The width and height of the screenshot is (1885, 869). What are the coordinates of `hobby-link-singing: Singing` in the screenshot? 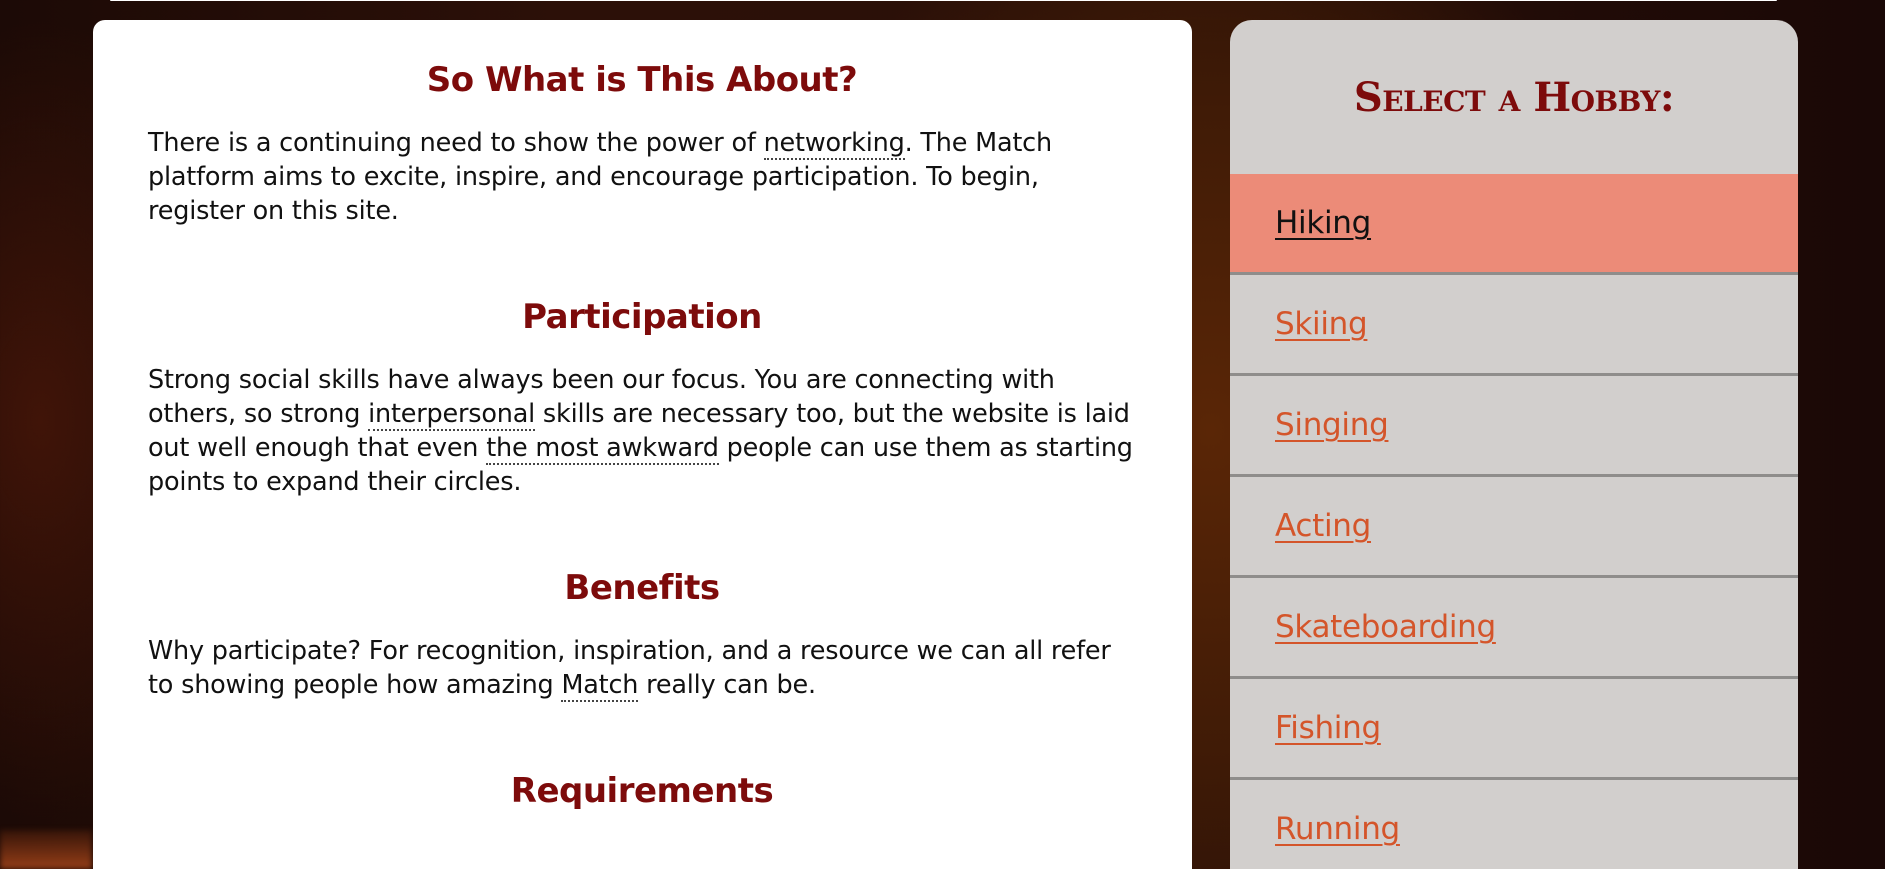 It's located at (1332, 425).